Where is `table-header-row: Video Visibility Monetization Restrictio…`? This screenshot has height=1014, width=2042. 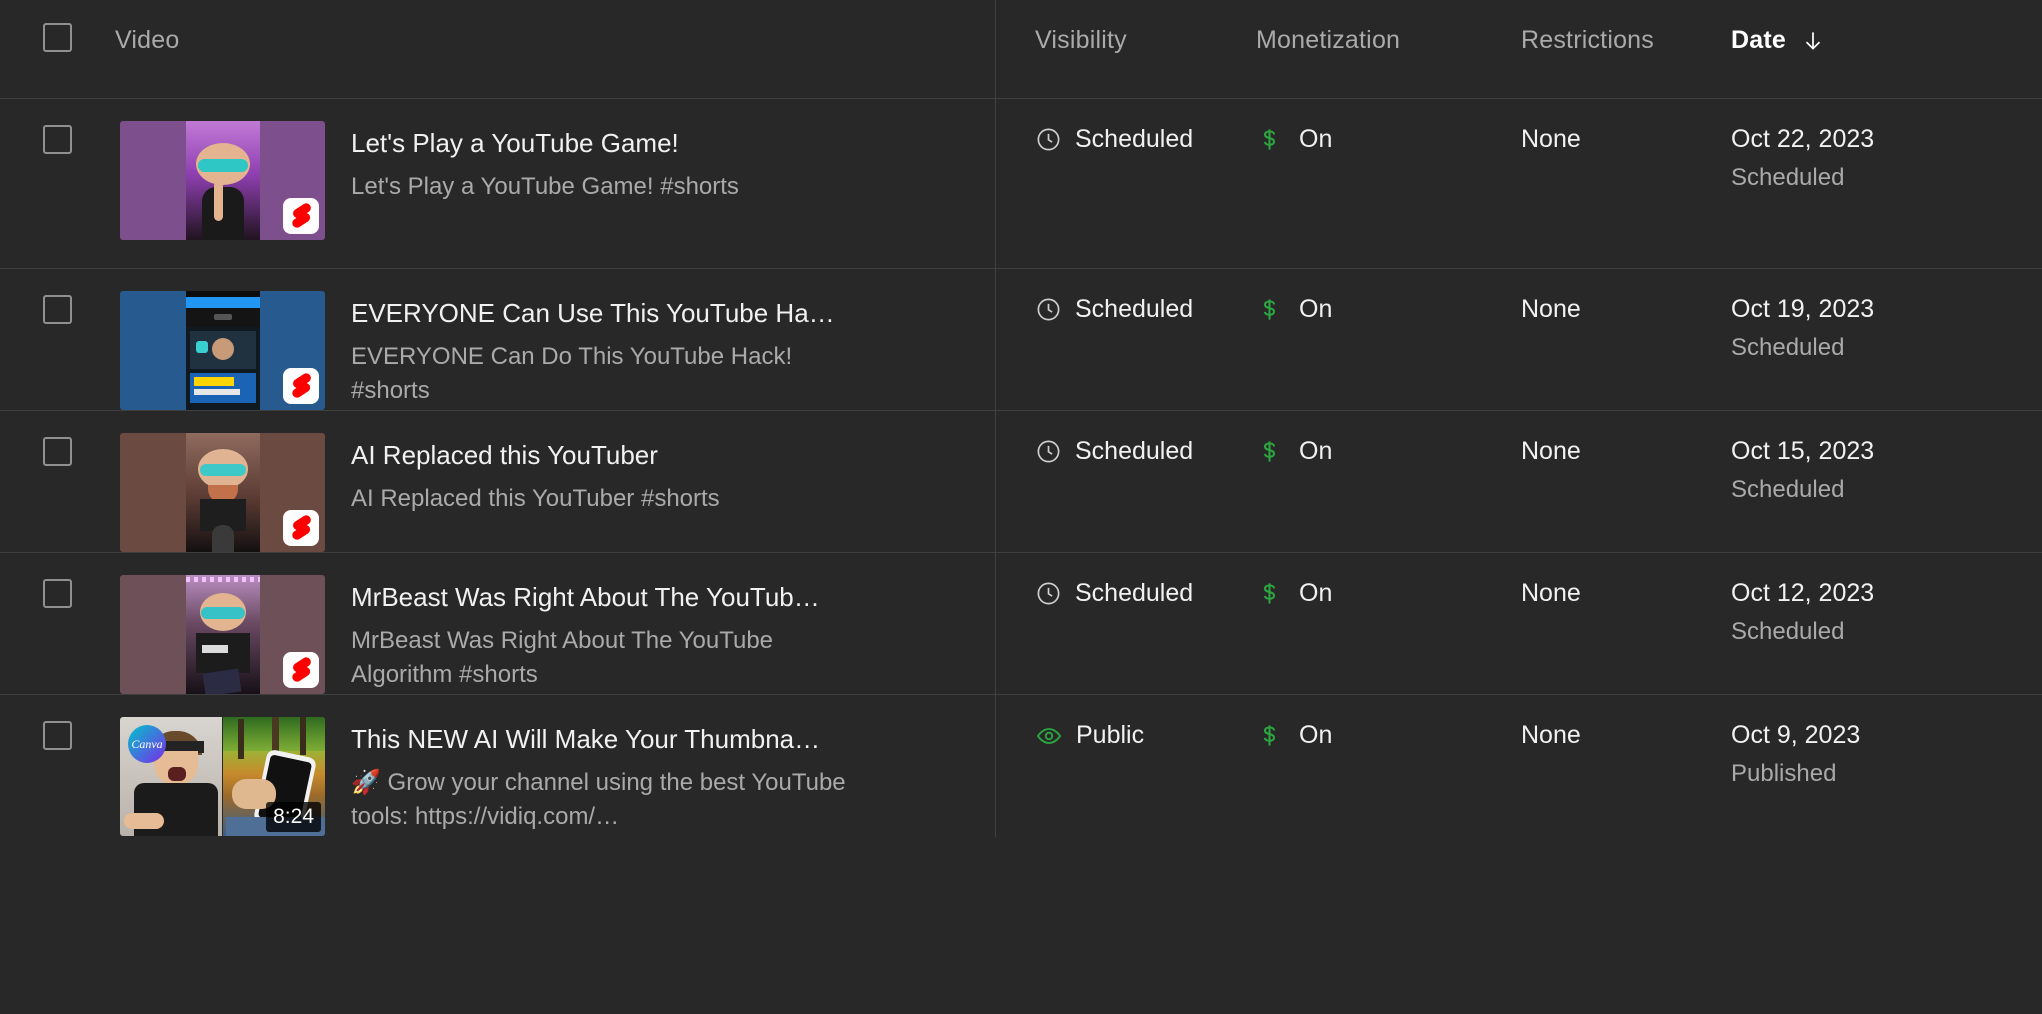
table-header-row: Video Visibility Monetization Restrictio… is located at coordinates (1021, 49).